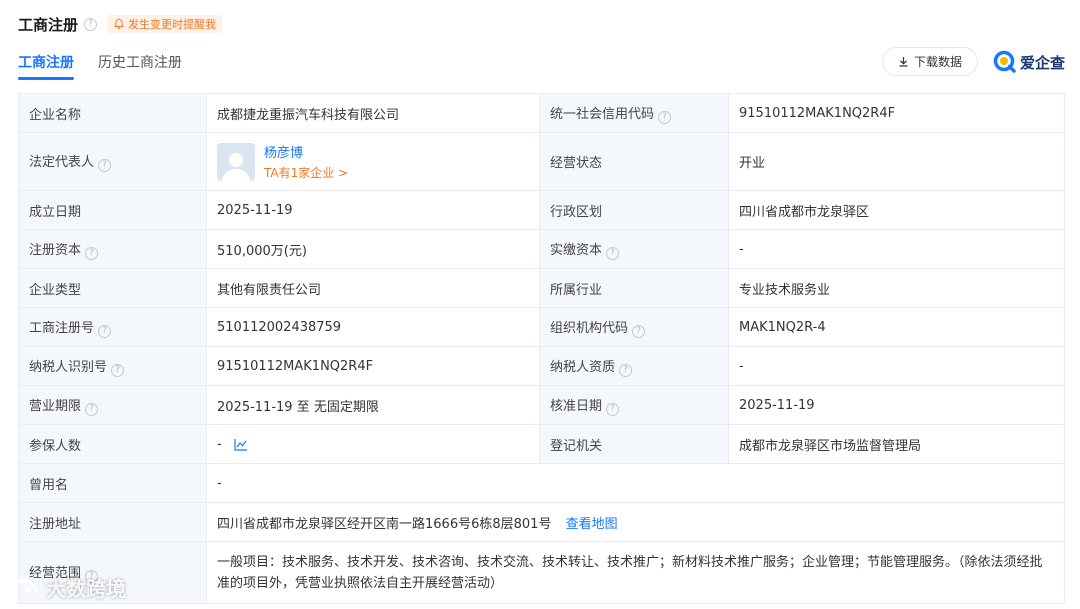 The width and height of the screenshot is (1080, 609). Describe the element at coordinates (112, 288) in the screenshot. I see `company-type-label: 企业类型` at that location.